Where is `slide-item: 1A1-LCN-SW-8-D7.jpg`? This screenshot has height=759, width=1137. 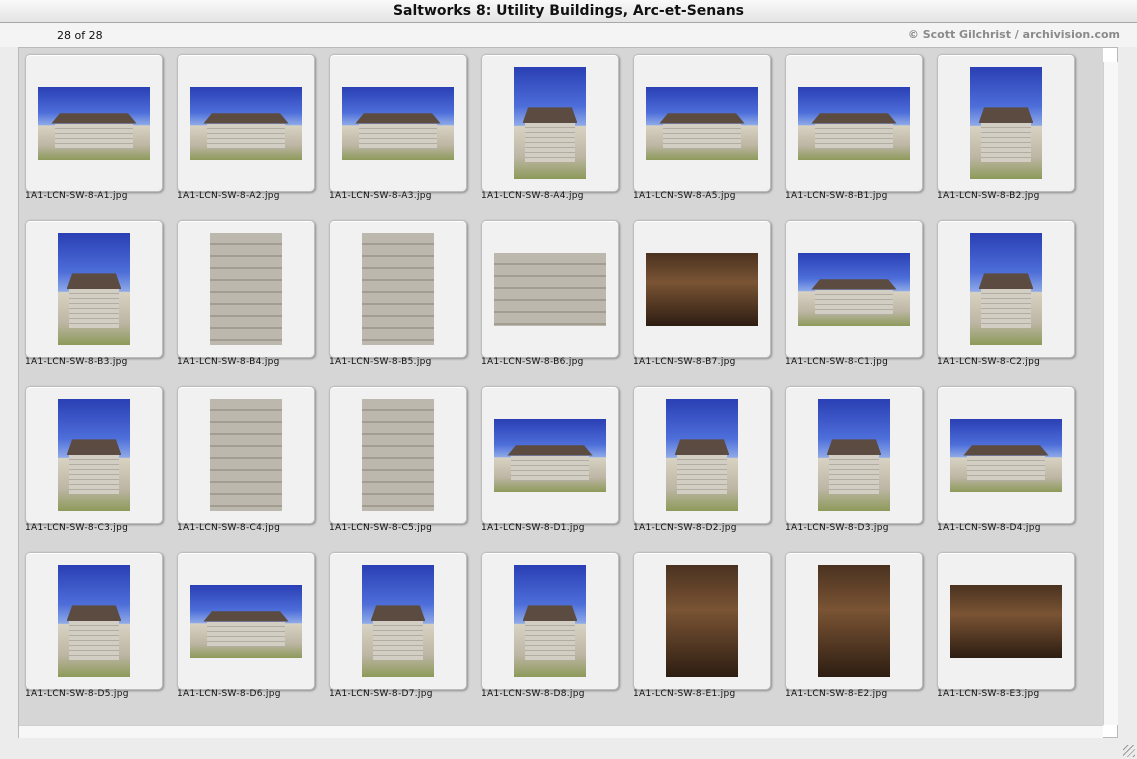
slide-item: 1A1-LCN-SW-8-D7.jpg is located at coordinates (395, 626).